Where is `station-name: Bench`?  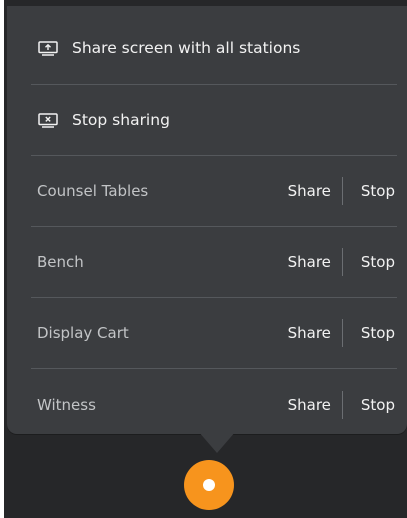 station-name: Bench is located at coordinates (60, 262).